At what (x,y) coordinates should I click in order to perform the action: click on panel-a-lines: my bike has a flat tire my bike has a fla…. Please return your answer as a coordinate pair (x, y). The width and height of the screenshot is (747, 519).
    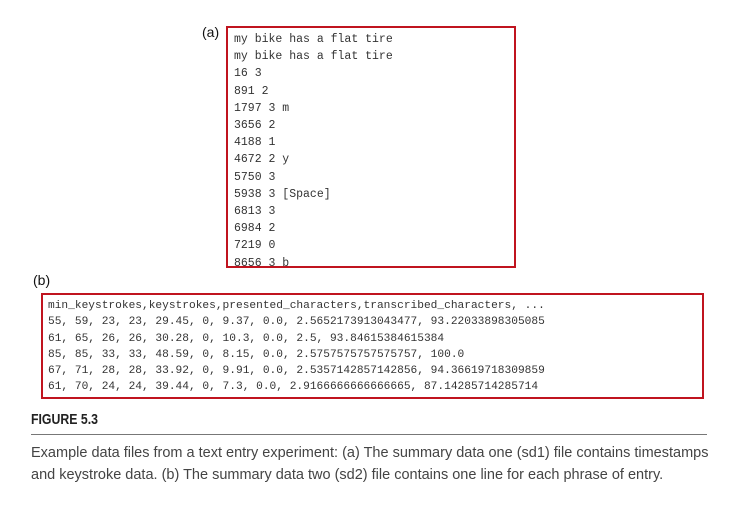
    Looking at the image, I should click on (313, 151).